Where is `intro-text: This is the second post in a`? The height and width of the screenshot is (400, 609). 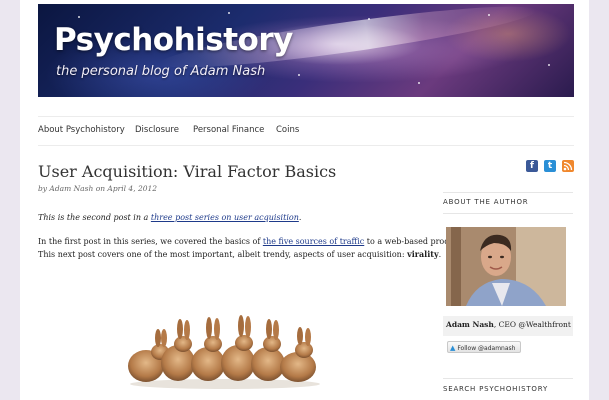
intro-text: This is the second post in a is located at coordinates (94, 217).